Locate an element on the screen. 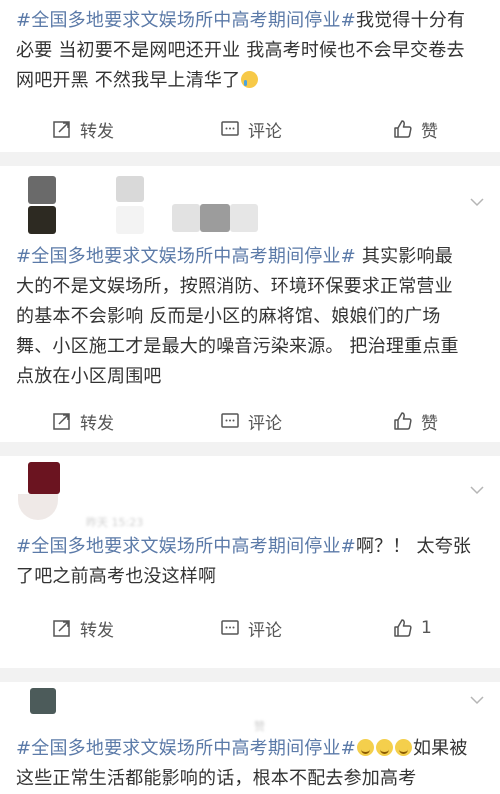 The image size is (500, 794). post-3-line-1: 啊？！ 太夸张 is located at coordinates (413, 546).